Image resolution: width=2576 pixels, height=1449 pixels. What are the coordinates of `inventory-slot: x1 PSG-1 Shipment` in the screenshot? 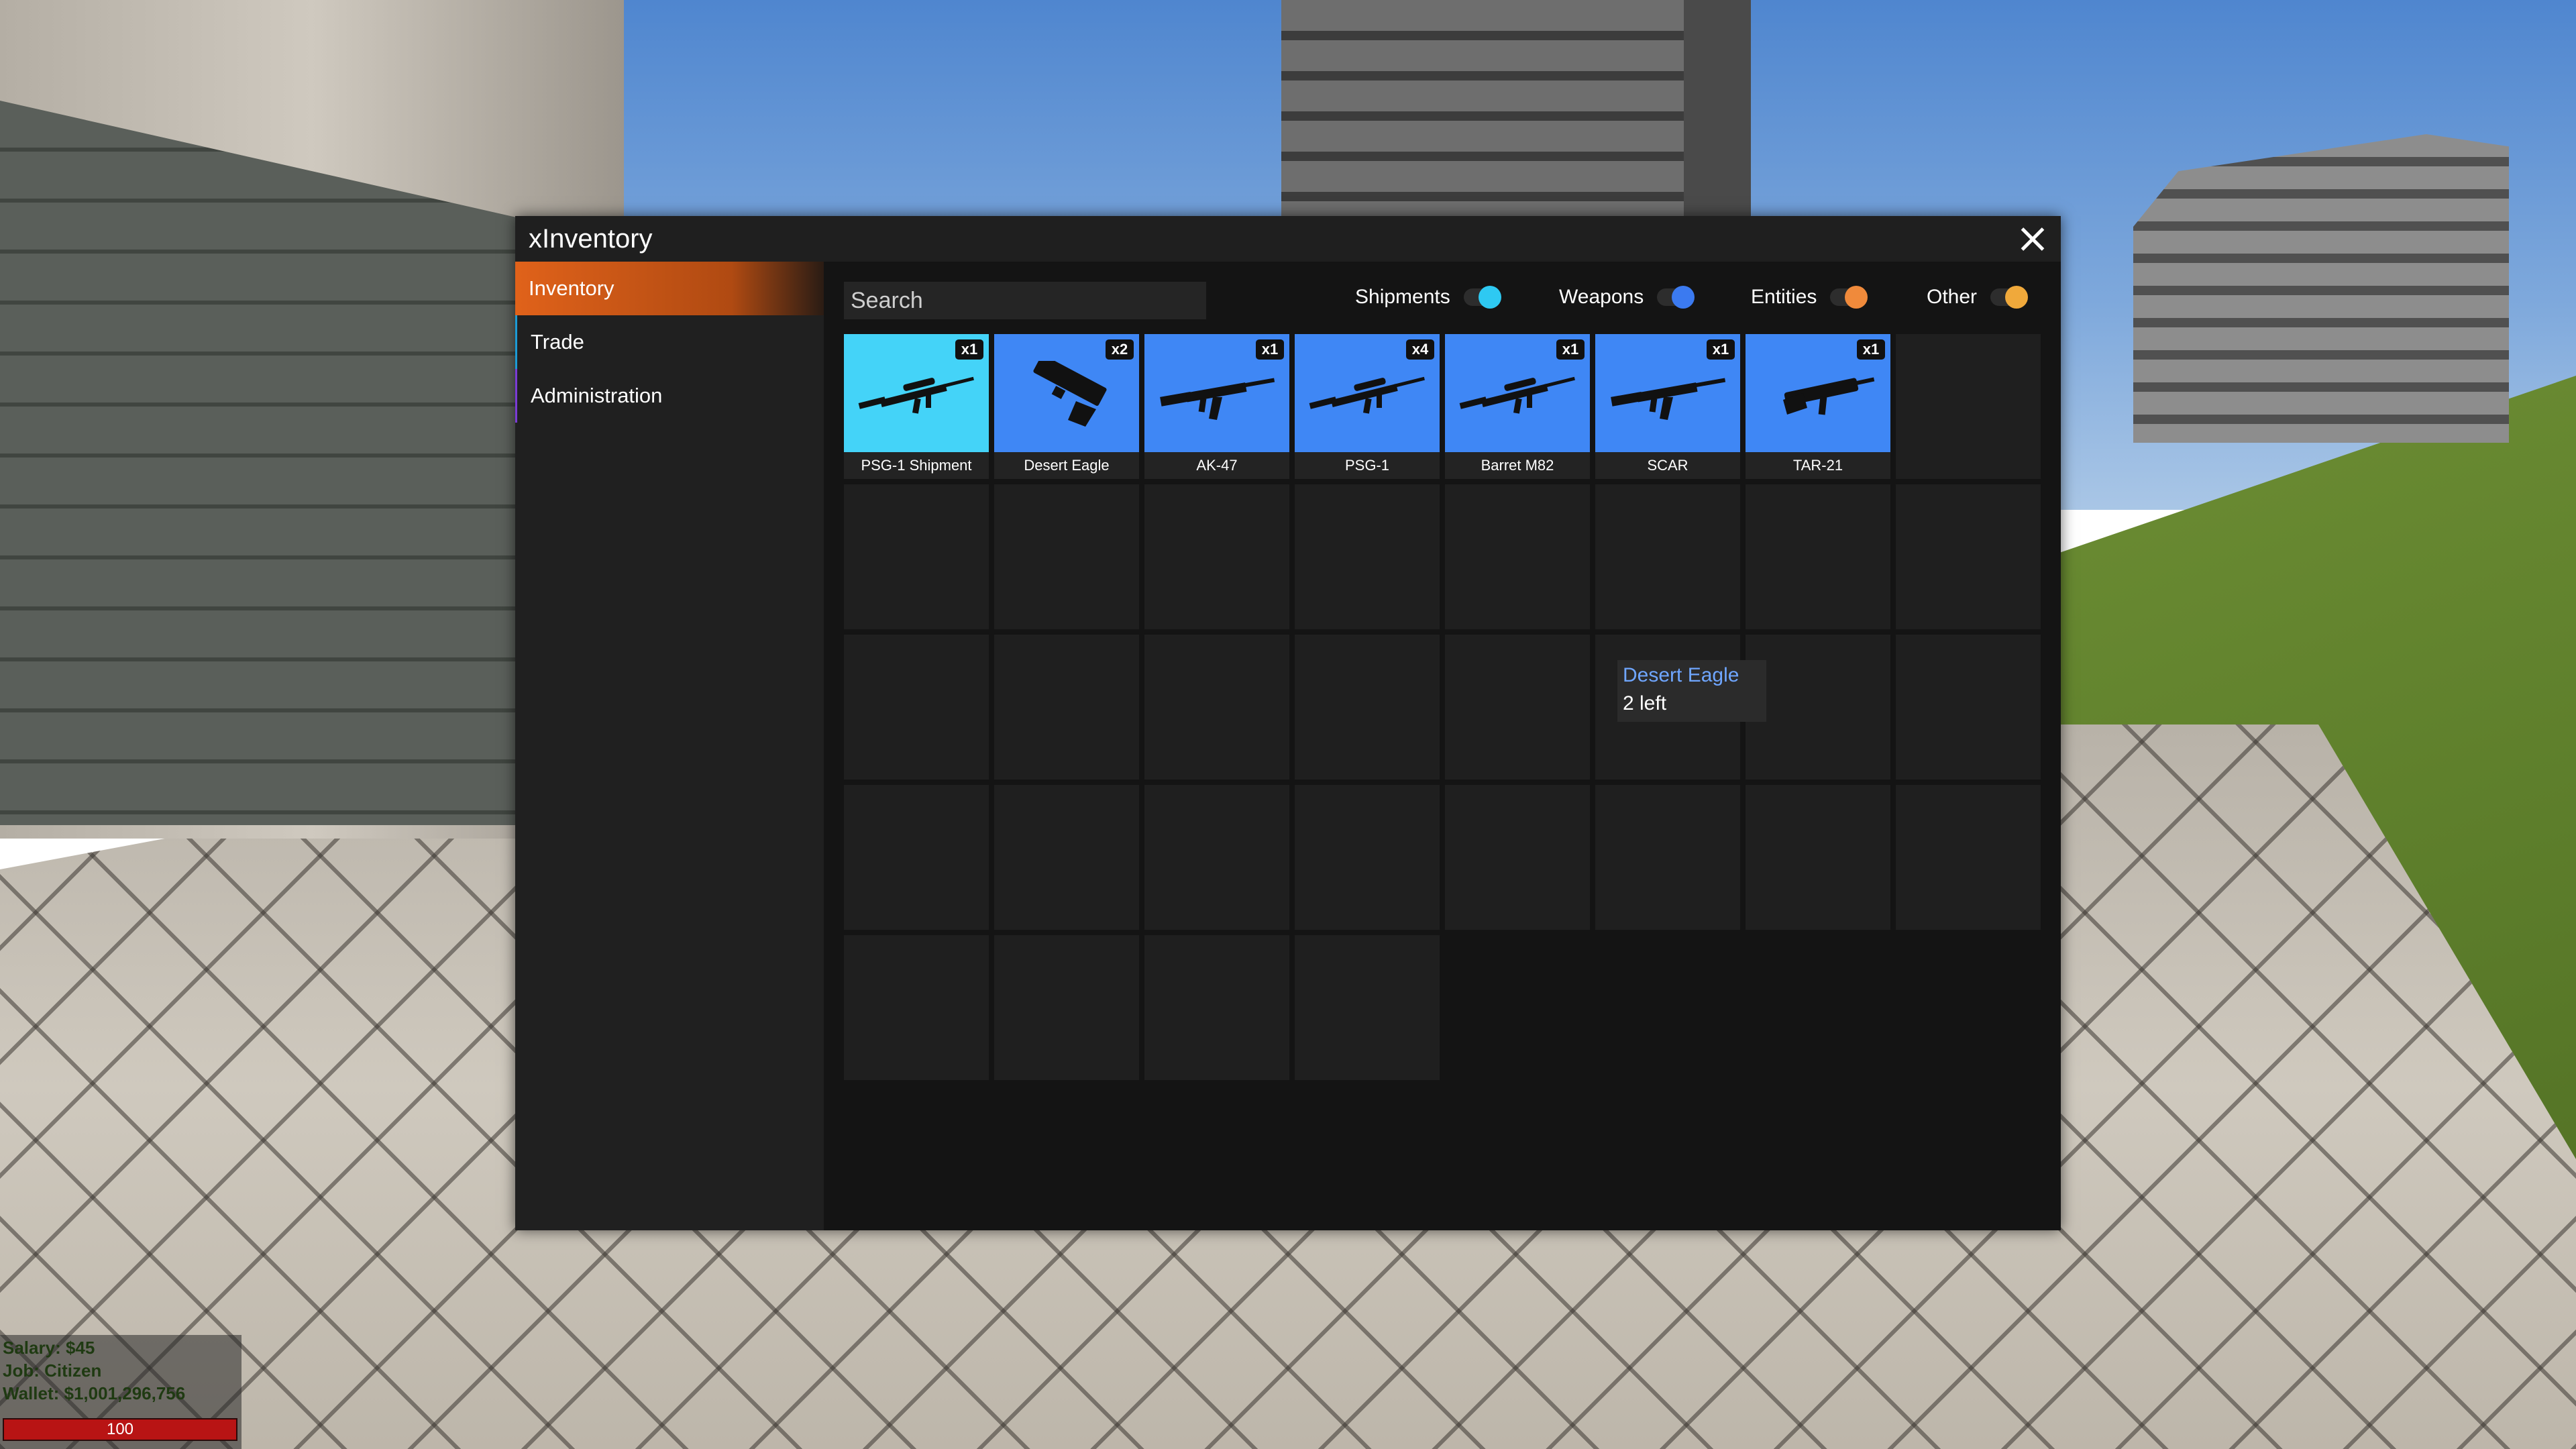 It's located at (916, 406).